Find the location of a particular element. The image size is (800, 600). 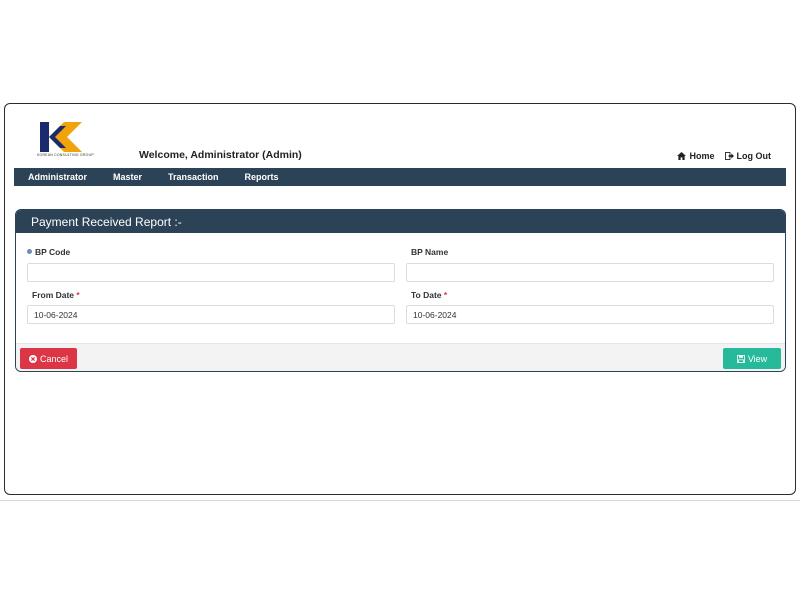

home-link: Home is located at coordinates (696, 156).